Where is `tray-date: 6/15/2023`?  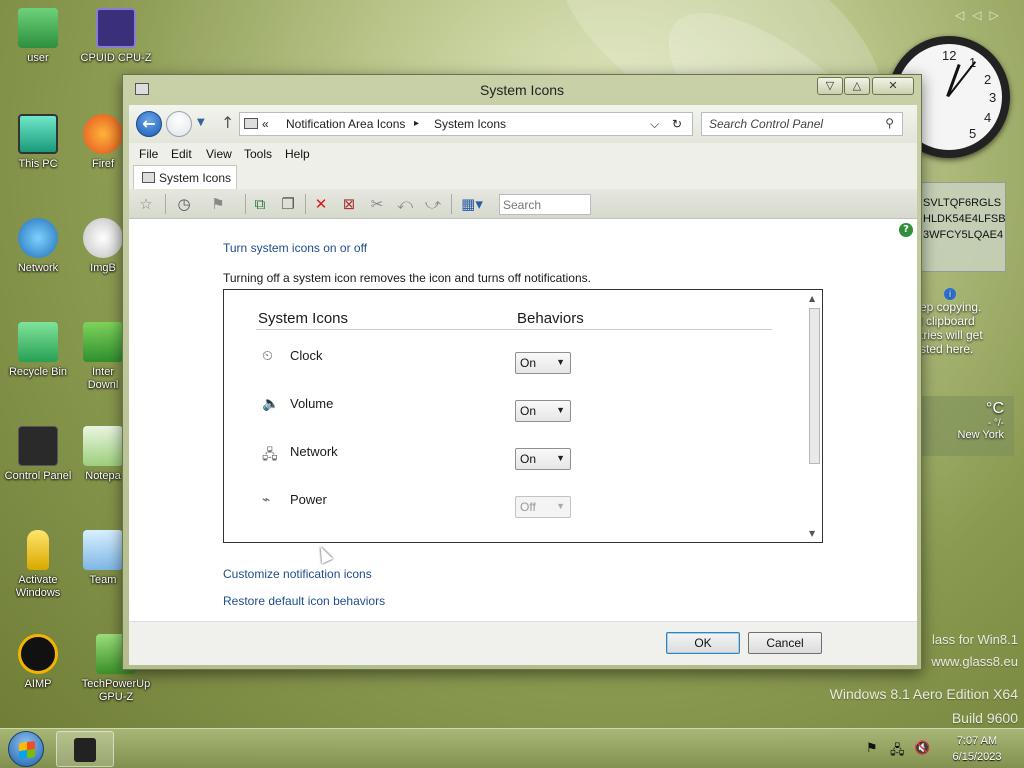
tray-date: 6/15/2023 is located at coordinates (977, 757).